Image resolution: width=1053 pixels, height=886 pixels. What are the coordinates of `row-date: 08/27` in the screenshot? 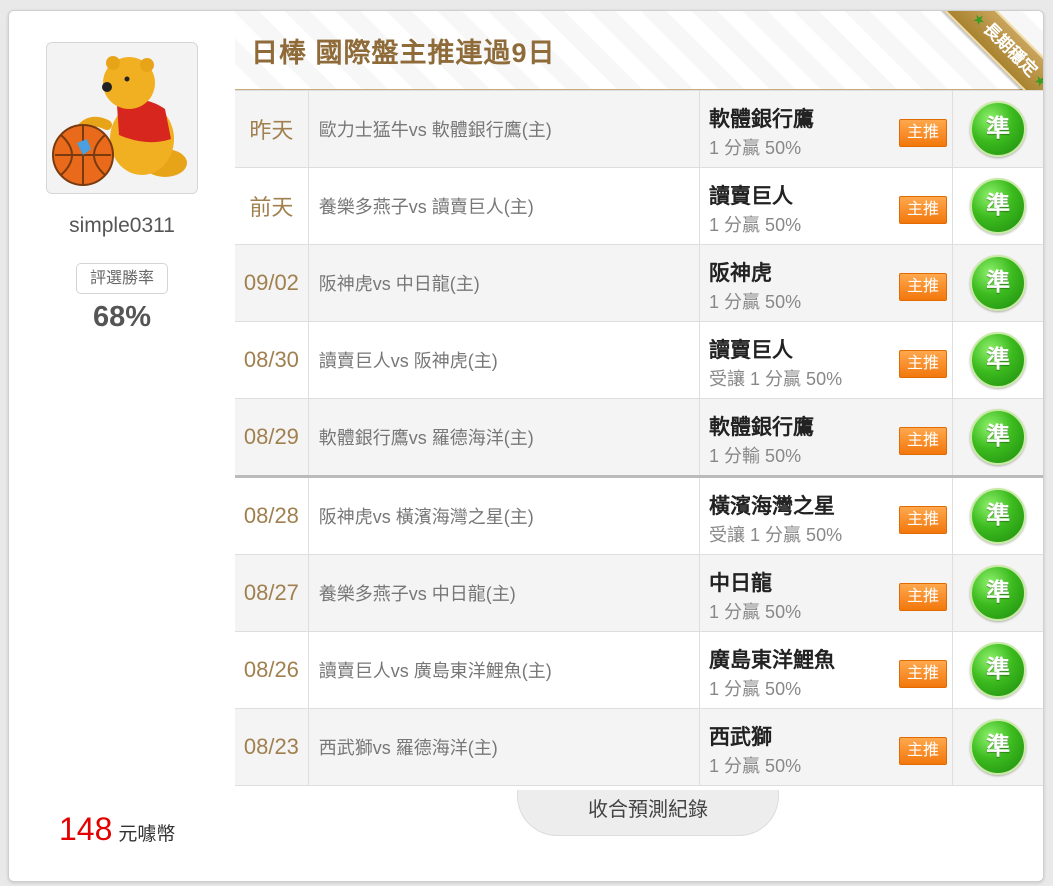 It's located at (272, 593).